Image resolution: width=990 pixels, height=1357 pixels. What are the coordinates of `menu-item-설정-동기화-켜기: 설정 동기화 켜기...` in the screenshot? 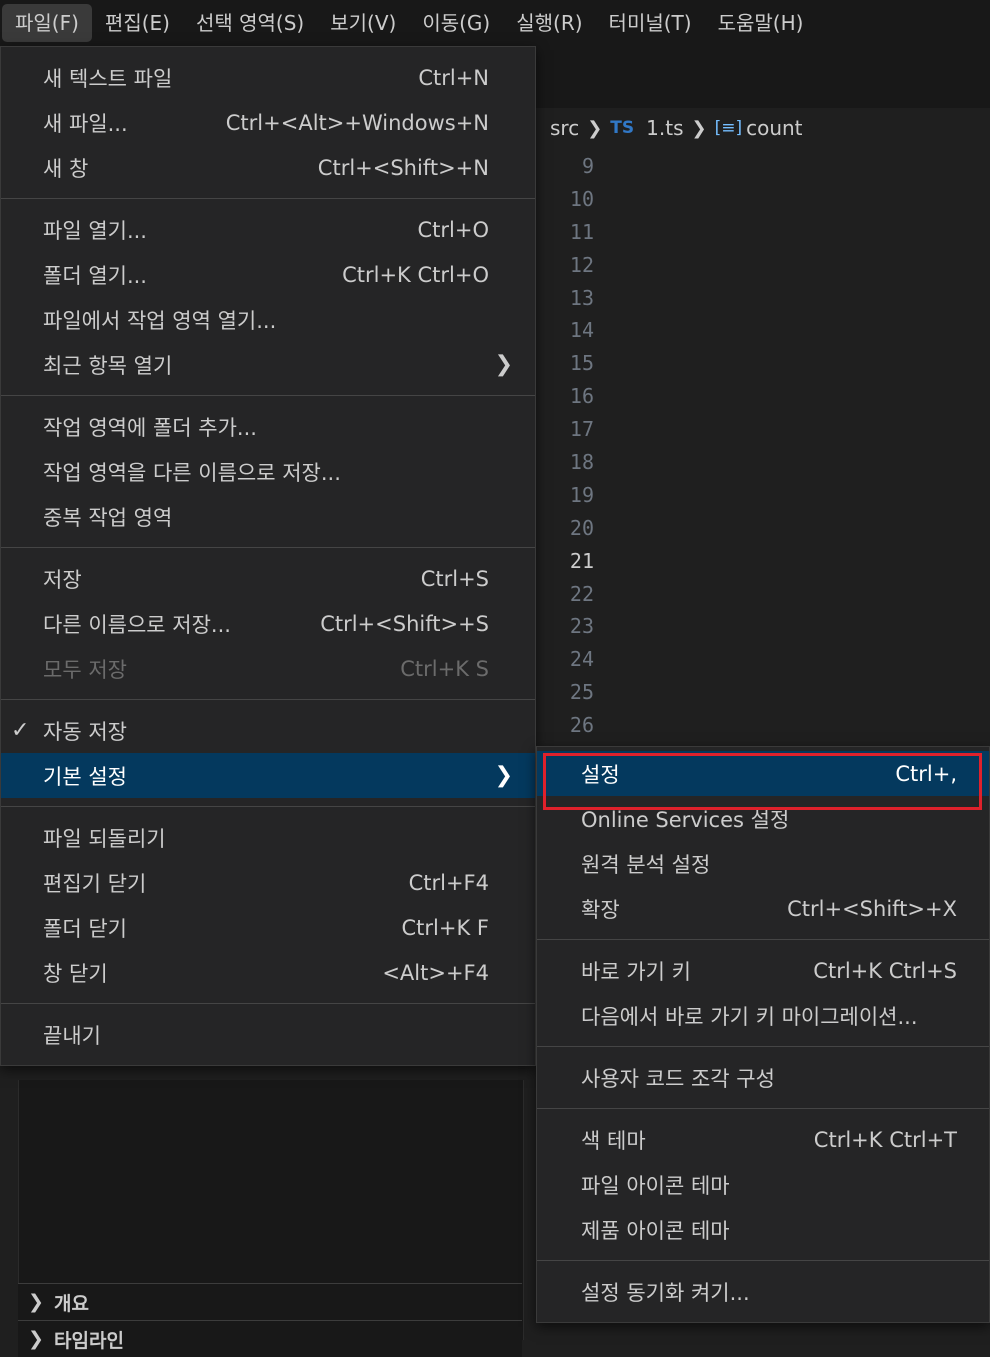 It's located at (763, 1291).